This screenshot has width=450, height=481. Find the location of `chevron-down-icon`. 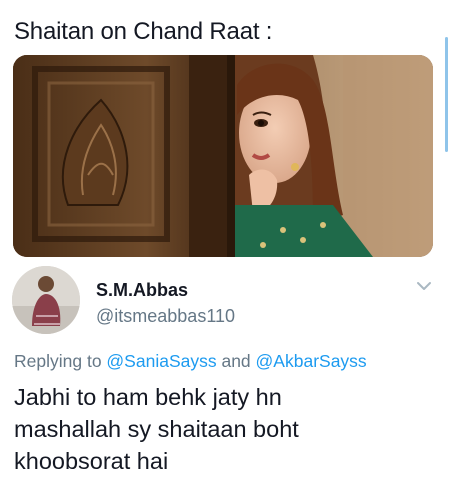

chevron-down-icon is located at coordinates (424, 286).